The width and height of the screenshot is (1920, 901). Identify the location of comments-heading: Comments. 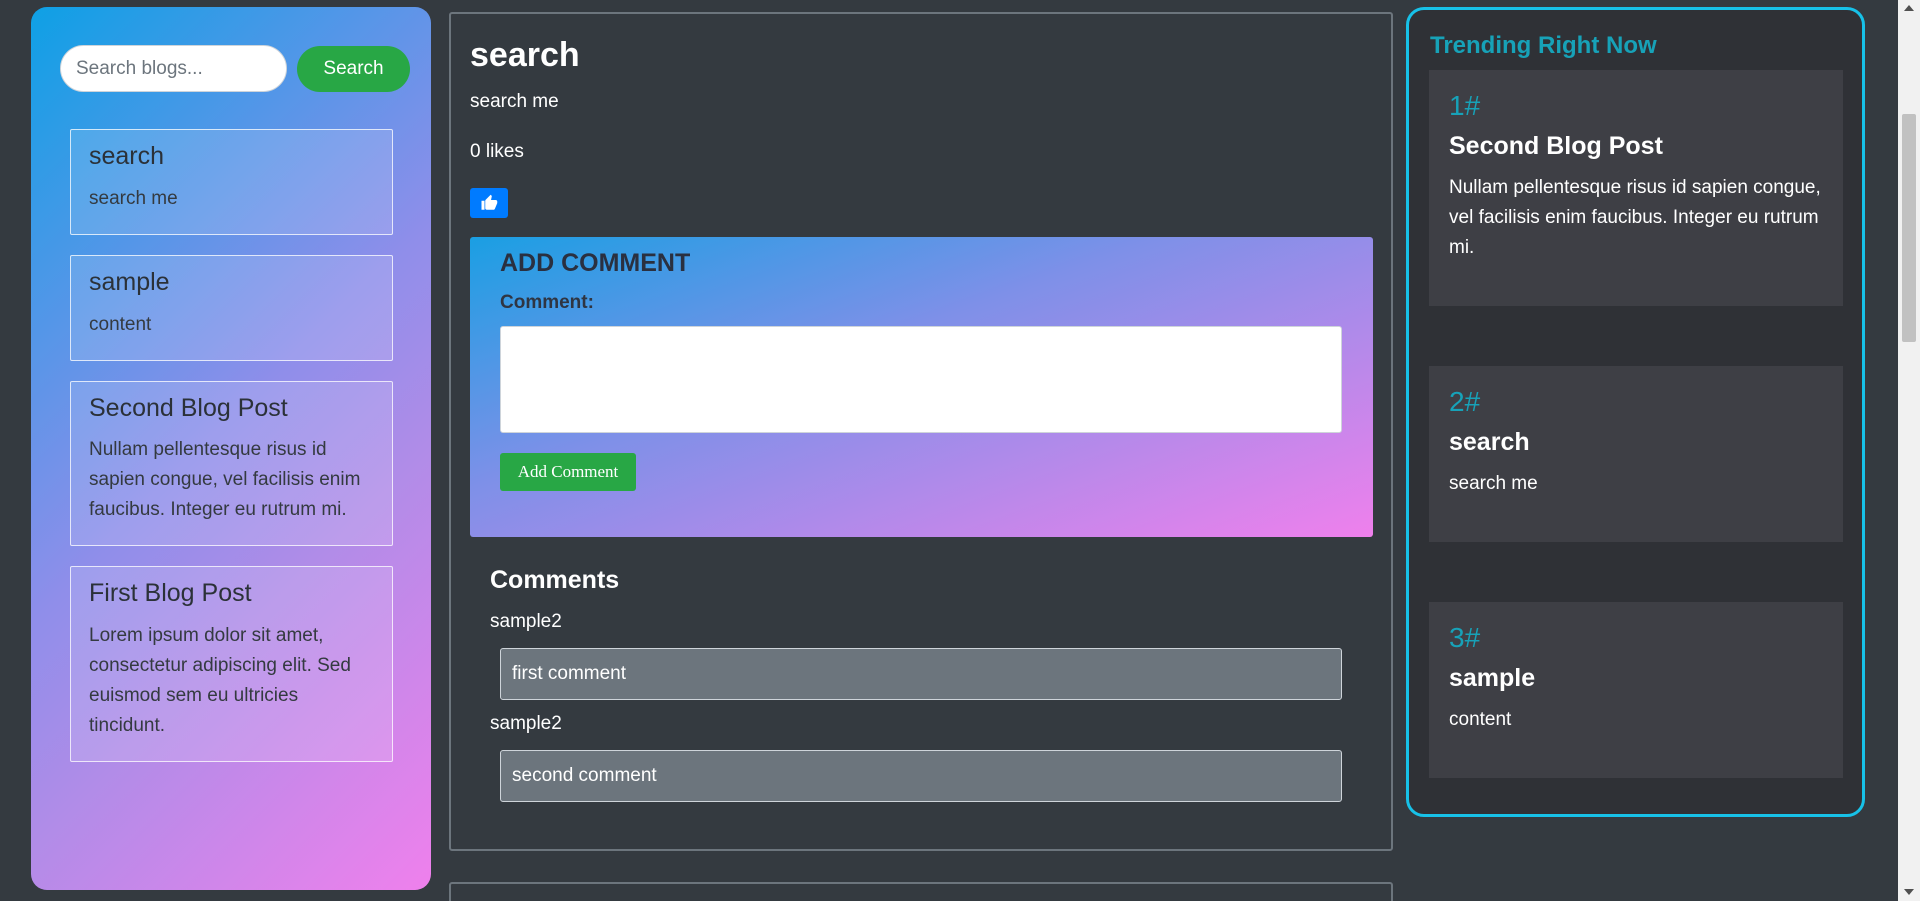
(555, 580).